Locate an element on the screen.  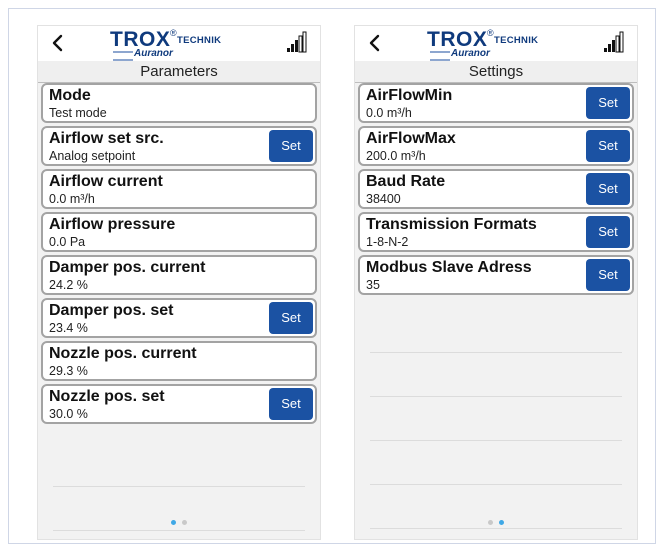
page-title: Parameters is located at coordinates (179, 72).